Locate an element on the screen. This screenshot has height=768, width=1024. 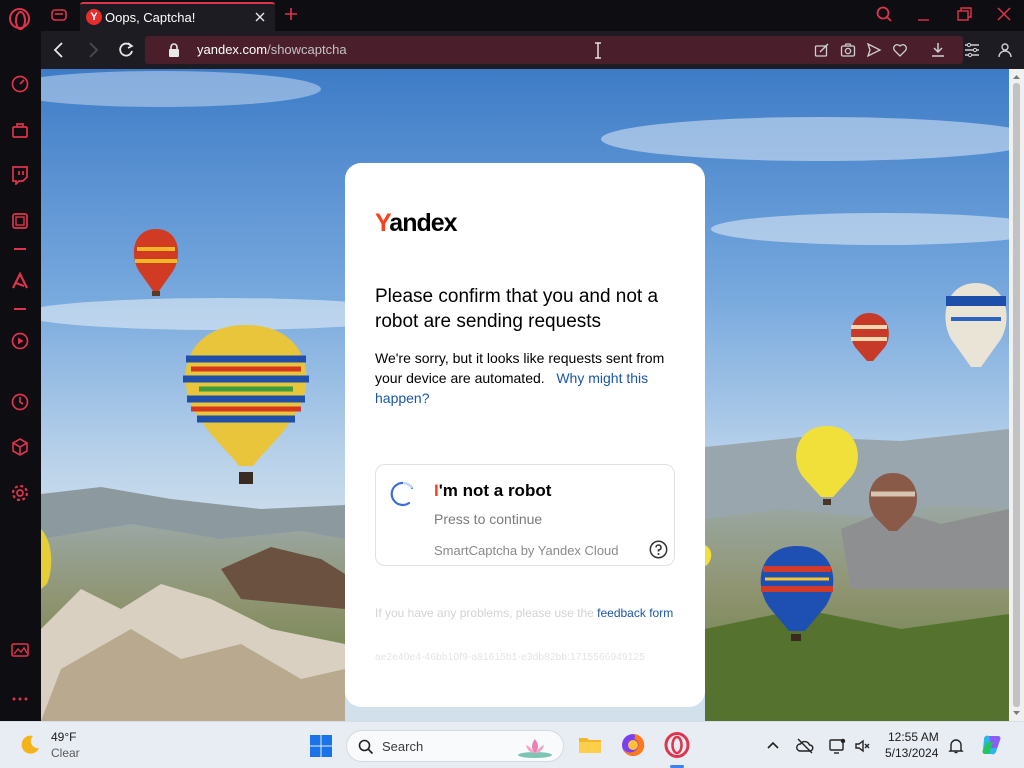
help-icon is located at coordinates (658, 549).